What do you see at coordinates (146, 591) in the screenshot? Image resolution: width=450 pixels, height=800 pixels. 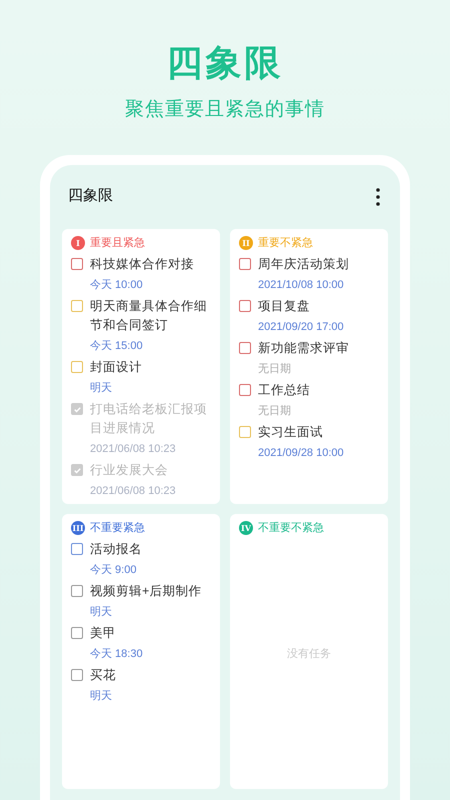 I see `task-title: 视频剪辑+后期制作` at bounding box center [146, 591].